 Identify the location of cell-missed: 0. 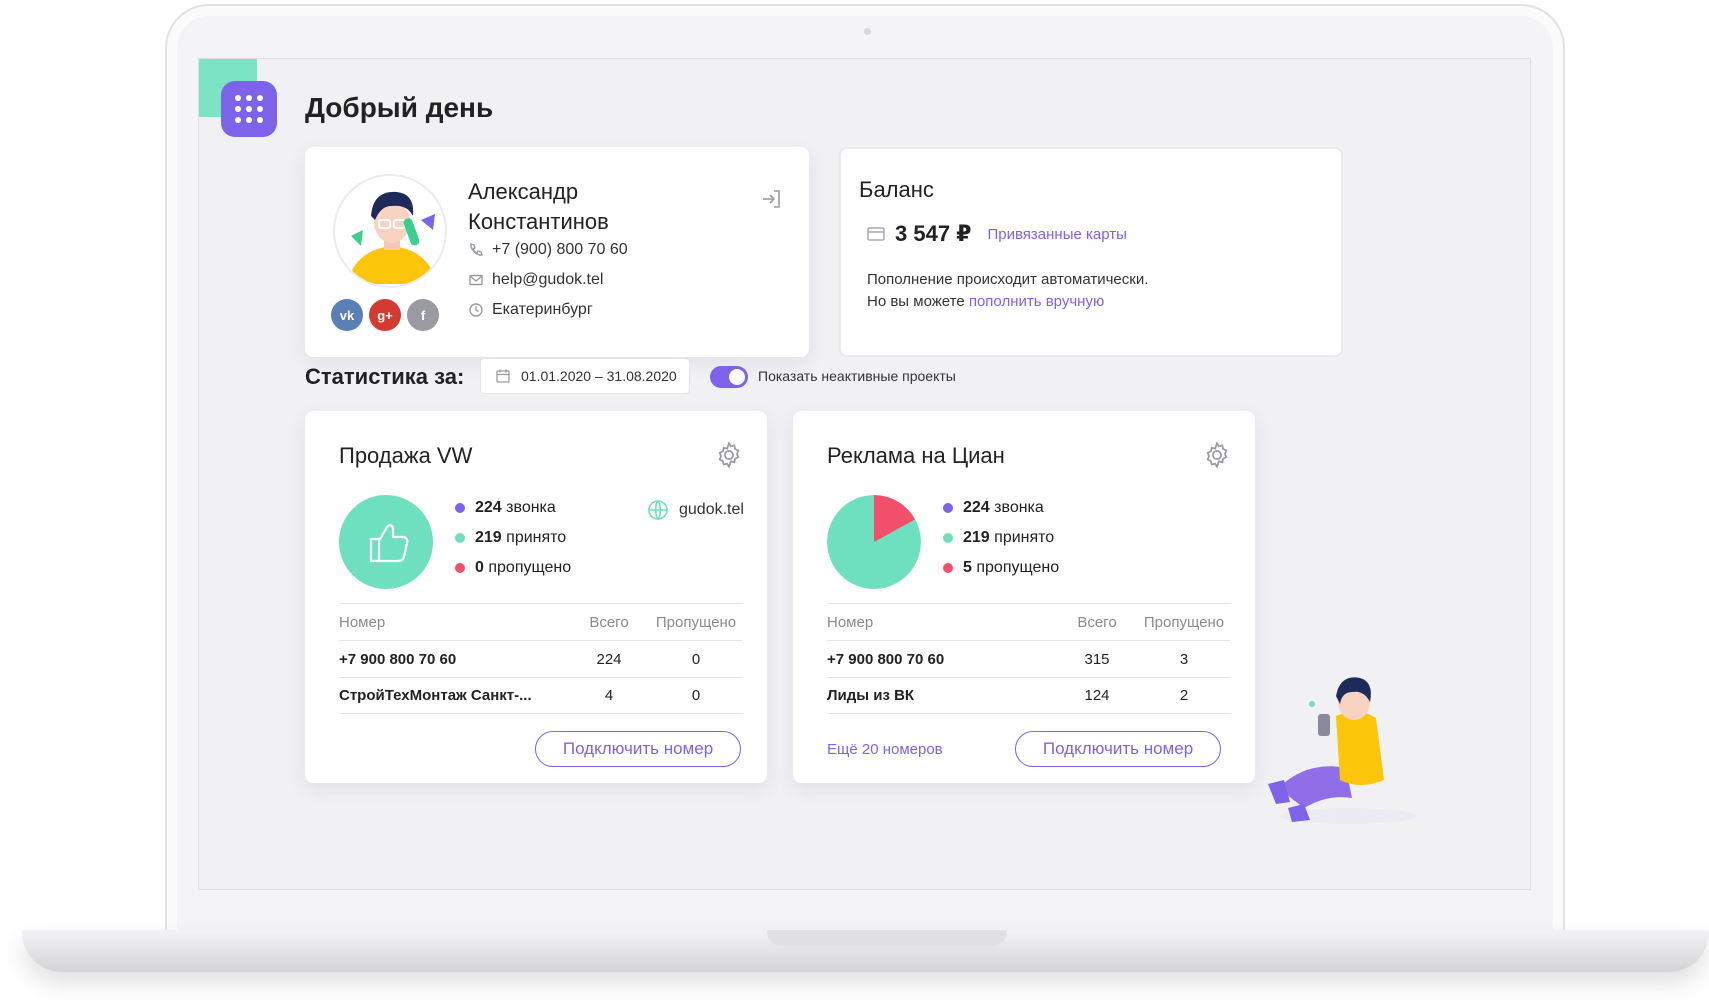
(696, 659).